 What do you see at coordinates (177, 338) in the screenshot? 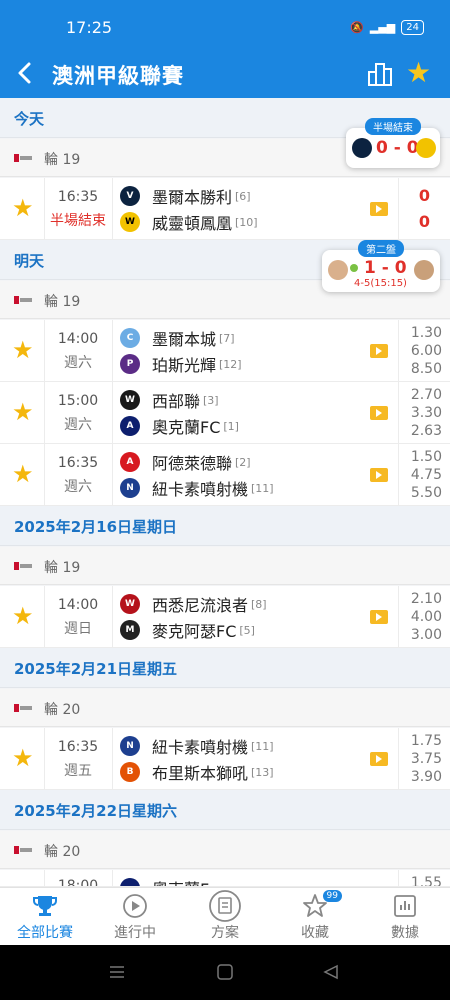
I see `home-team: C 墨爾本城 [7]` at bounding box center [177, 338].